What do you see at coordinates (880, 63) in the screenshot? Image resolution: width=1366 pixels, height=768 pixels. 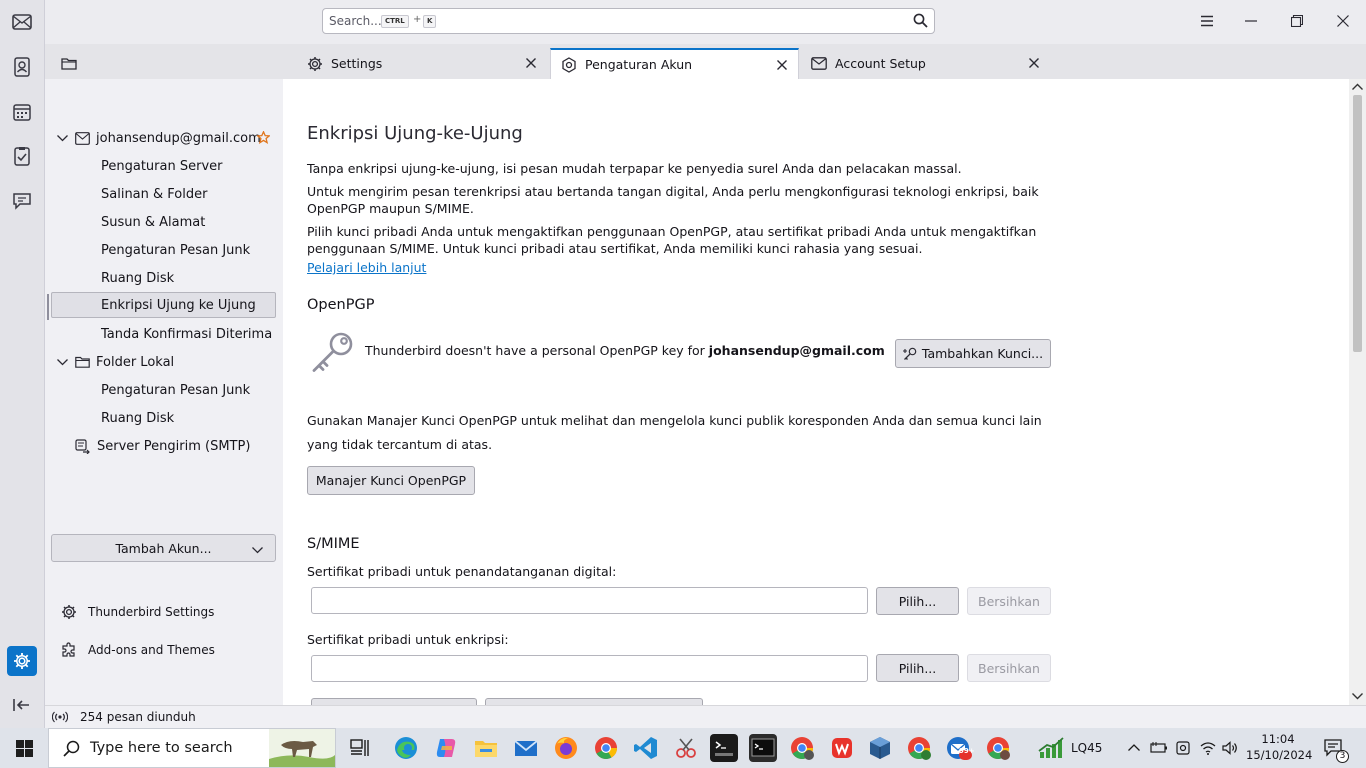 I see `tab-account-setup-label: Account Setup` at bounding box center [880, 63].